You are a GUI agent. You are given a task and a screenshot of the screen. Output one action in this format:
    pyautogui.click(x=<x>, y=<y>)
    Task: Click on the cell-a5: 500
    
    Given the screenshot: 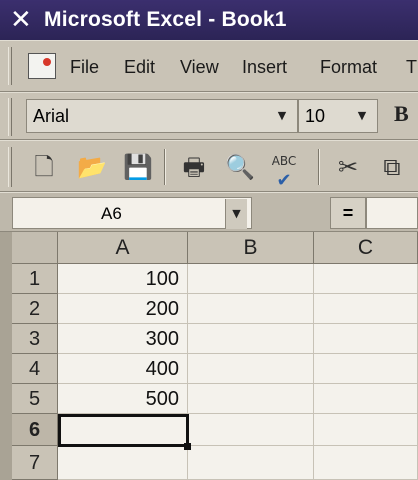 What is the action you would take?
    pyautogui.click(x=123, y=399)
    